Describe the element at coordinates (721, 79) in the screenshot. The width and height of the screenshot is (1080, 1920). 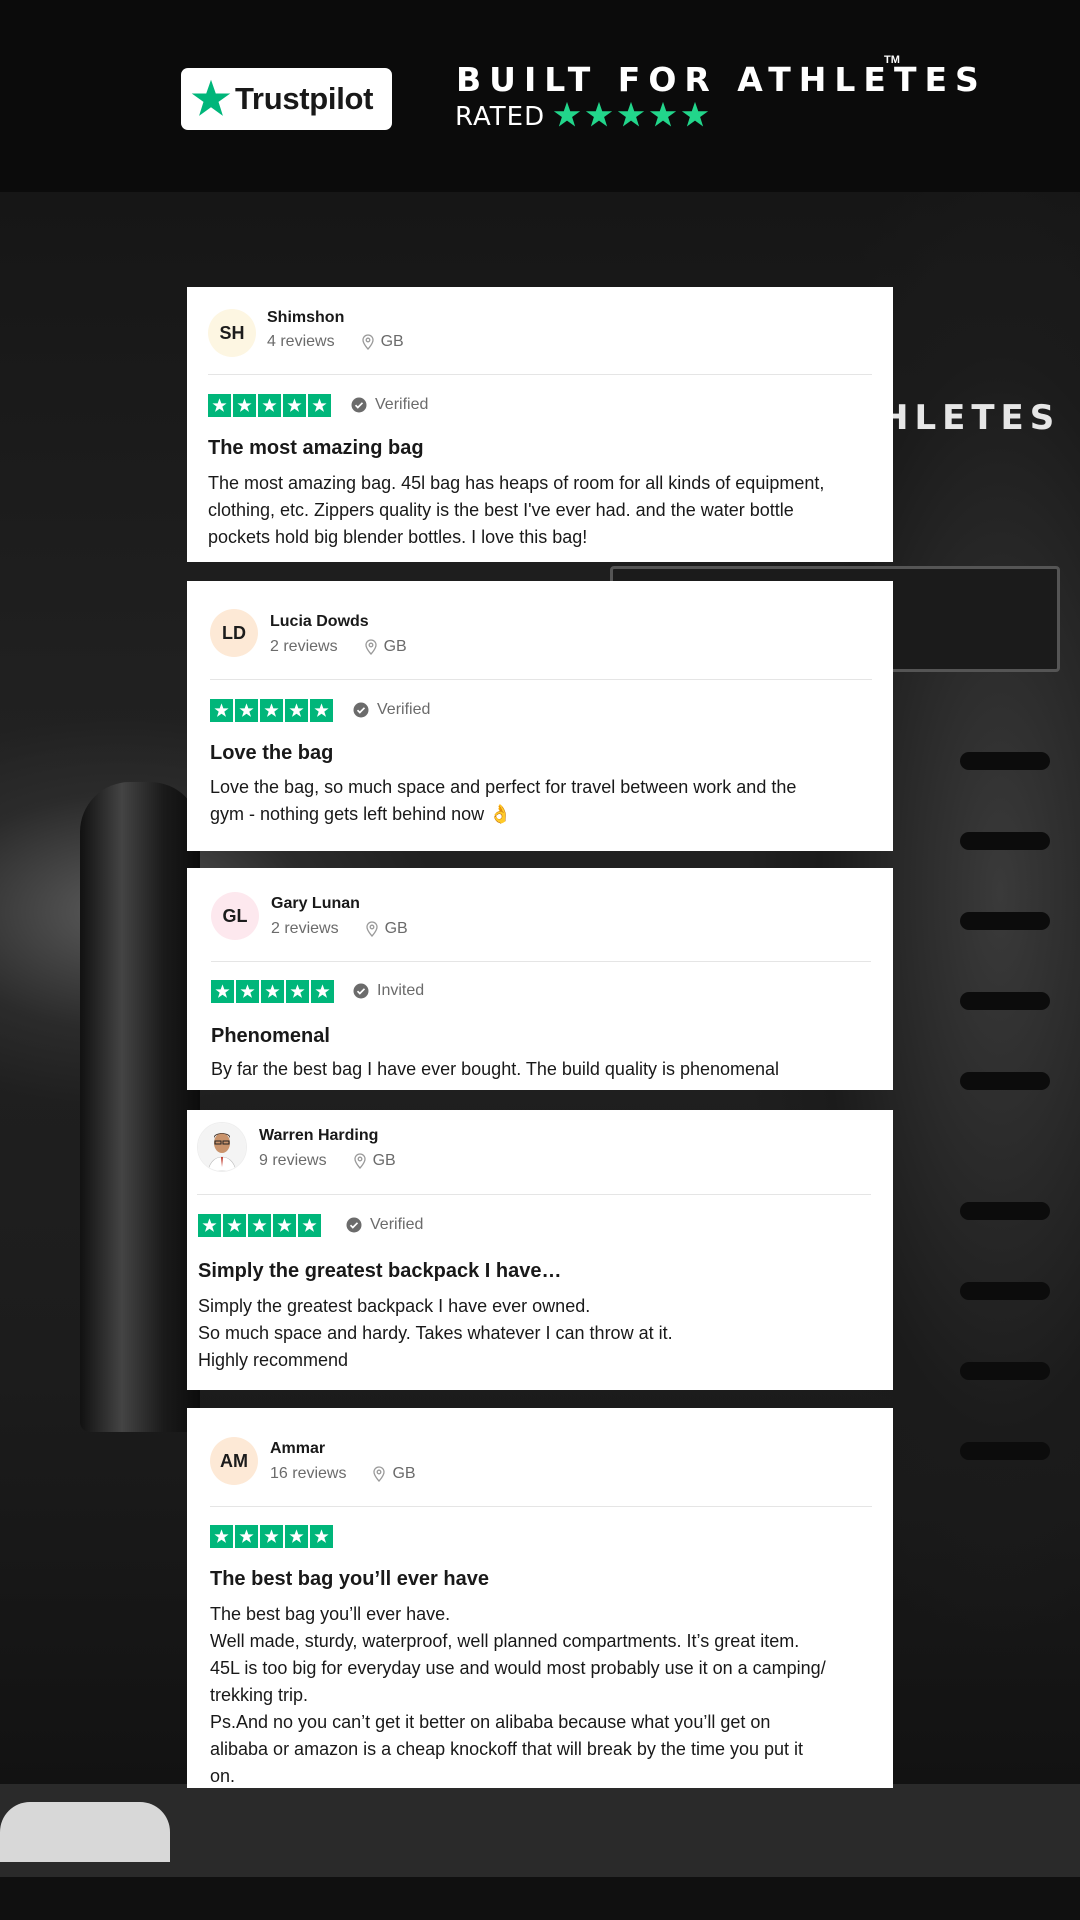
I see `brand-headline: BUILT FOR ATHLETES` at that location.